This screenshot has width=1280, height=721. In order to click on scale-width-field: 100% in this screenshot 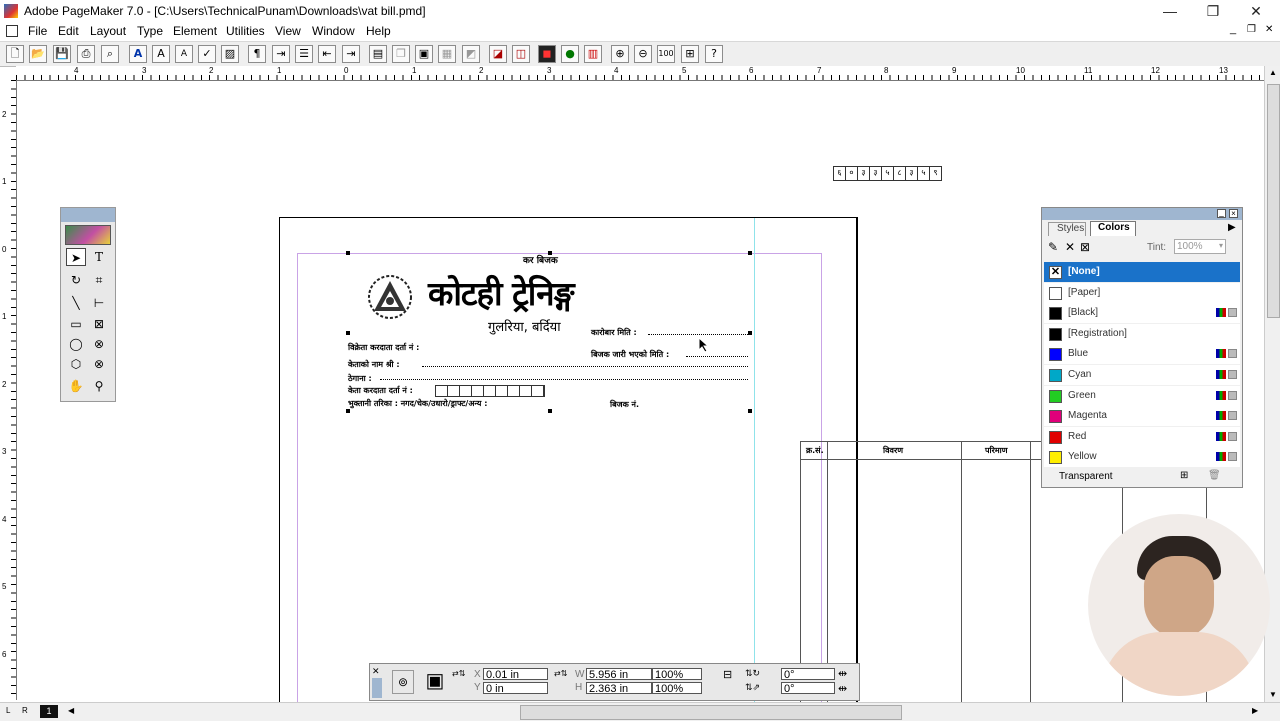, I will do `click(677, 674)`.